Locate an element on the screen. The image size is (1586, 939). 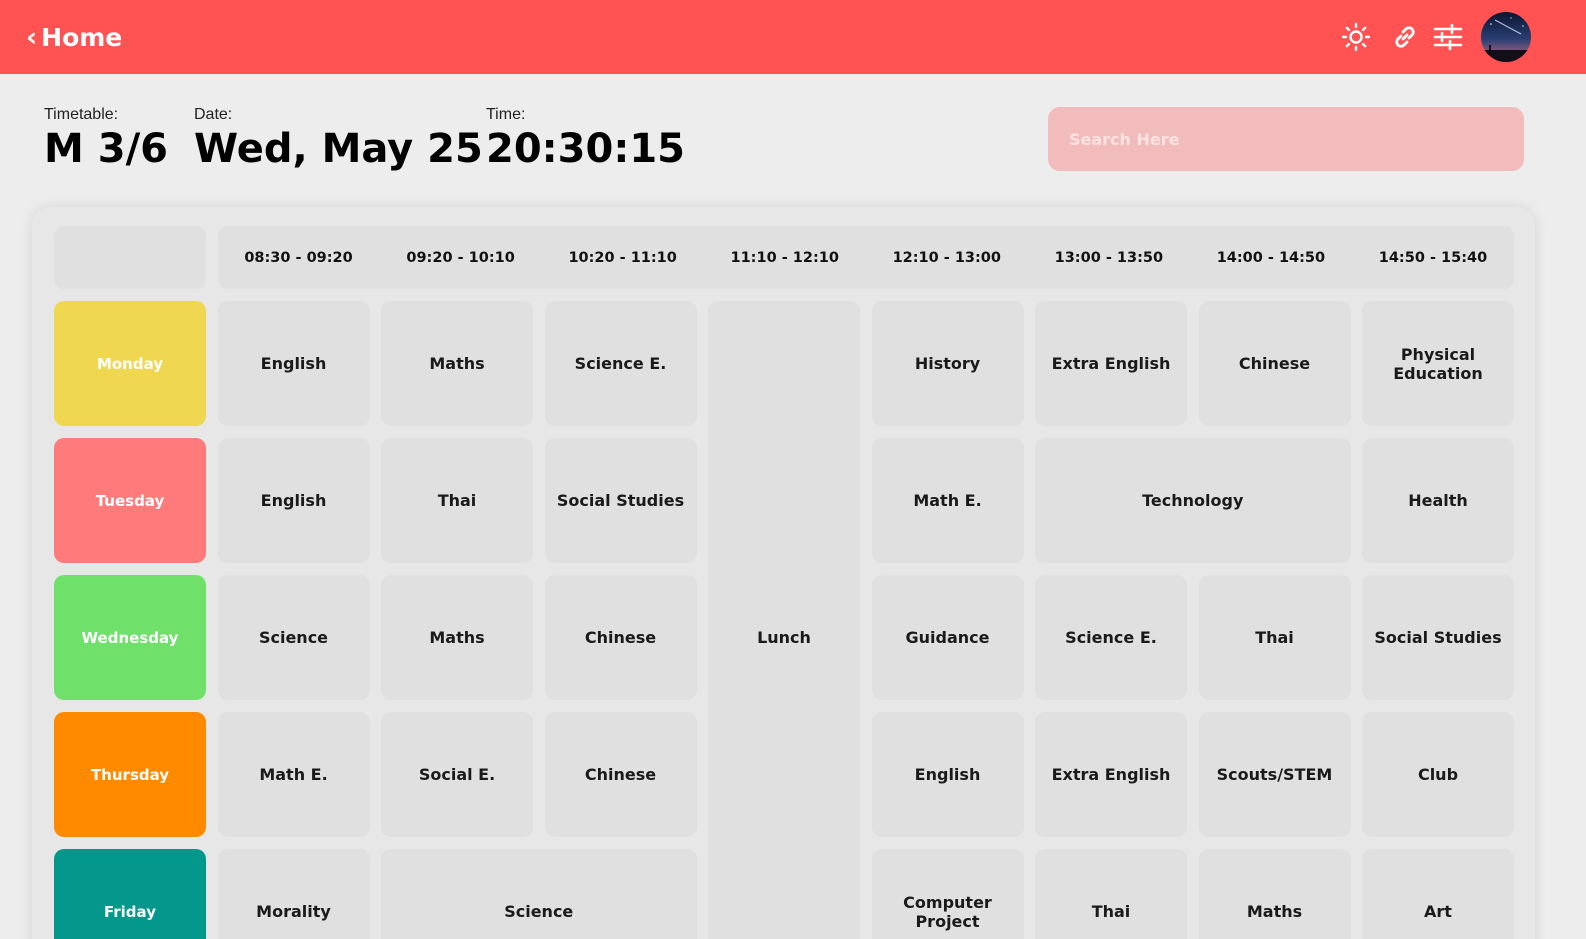
period-time: 11:10 - 12:10 is located at coordinates (784, 257).